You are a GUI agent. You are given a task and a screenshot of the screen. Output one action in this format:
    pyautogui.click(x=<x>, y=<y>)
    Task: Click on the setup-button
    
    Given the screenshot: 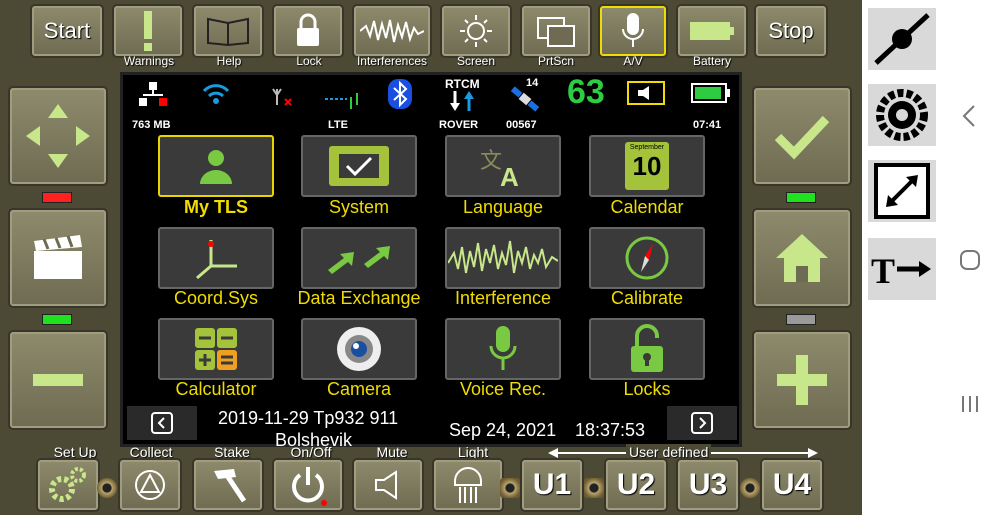 What is the action you would take?
    pyautogui.click(x=68, y=485)
    